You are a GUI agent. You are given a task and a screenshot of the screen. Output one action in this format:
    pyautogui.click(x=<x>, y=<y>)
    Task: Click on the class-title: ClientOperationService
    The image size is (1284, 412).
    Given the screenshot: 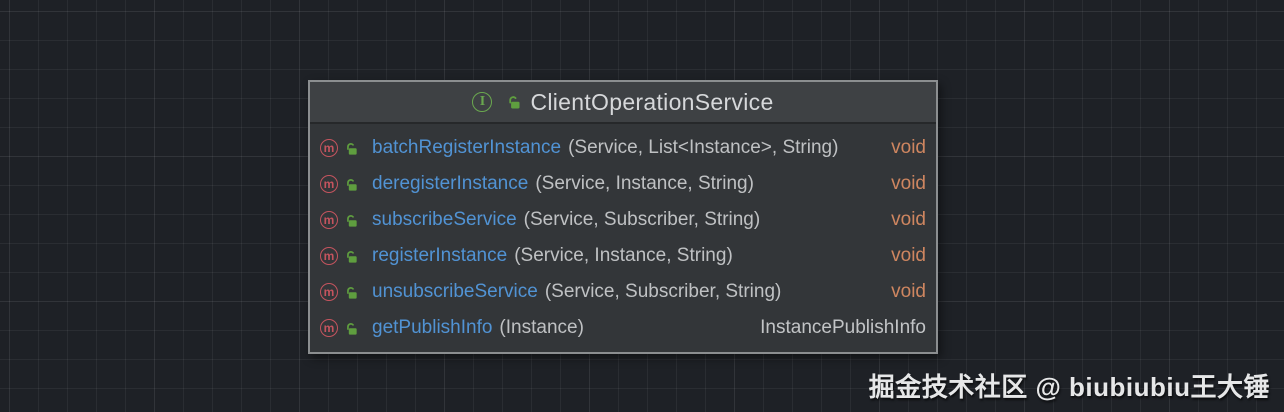 What is the action you would take?
    pyautogui.click(x=652, y=101)
    